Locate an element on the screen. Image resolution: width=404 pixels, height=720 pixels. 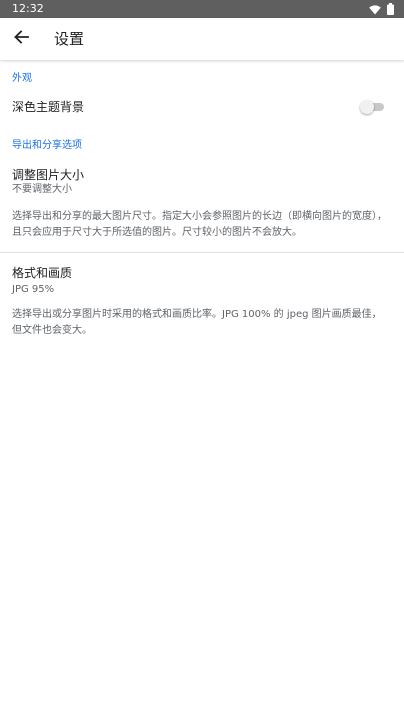
dark-theme-switch is located at coordinates (372, 107).